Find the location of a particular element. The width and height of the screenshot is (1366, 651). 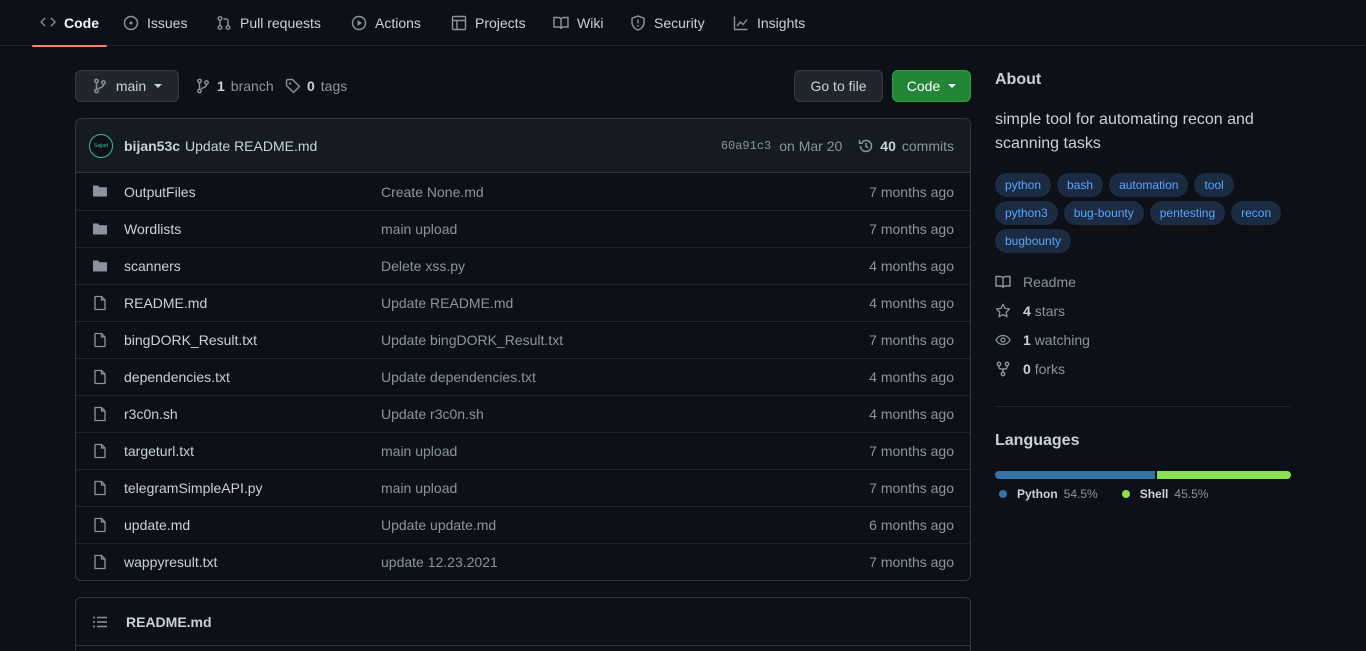

language-percent: 45.5% is located at coordinates (1191, 494).